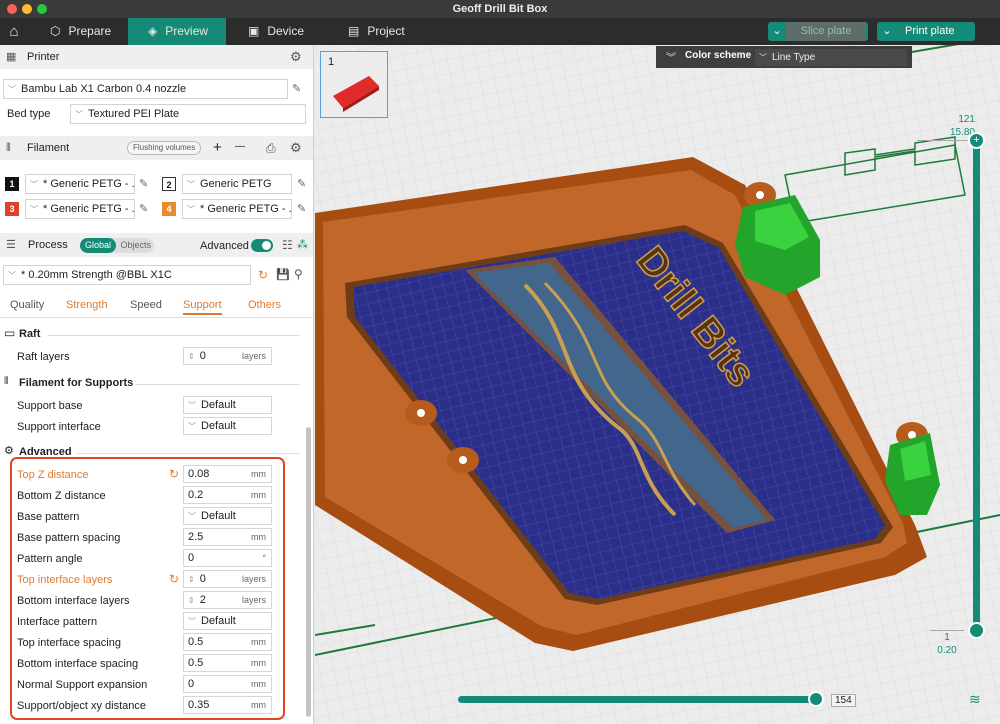 The height and width of the screenshot is (724, 1000). What do you see at coordinates (55, 31) in the screenshot?
I see `cube-icon: ⬡` at bounding box center [55, 31].